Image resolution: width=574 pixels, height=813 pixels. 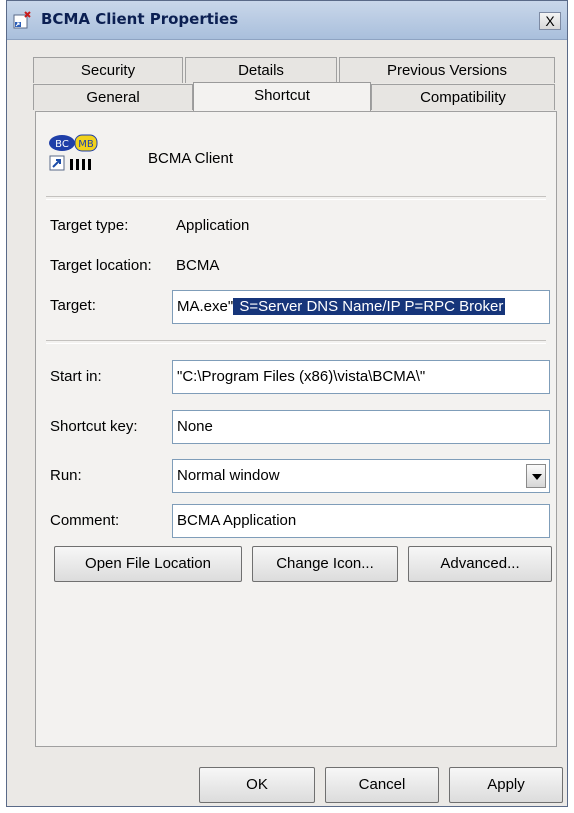 I want to click on separator-middle, so click(x=296, y=342).